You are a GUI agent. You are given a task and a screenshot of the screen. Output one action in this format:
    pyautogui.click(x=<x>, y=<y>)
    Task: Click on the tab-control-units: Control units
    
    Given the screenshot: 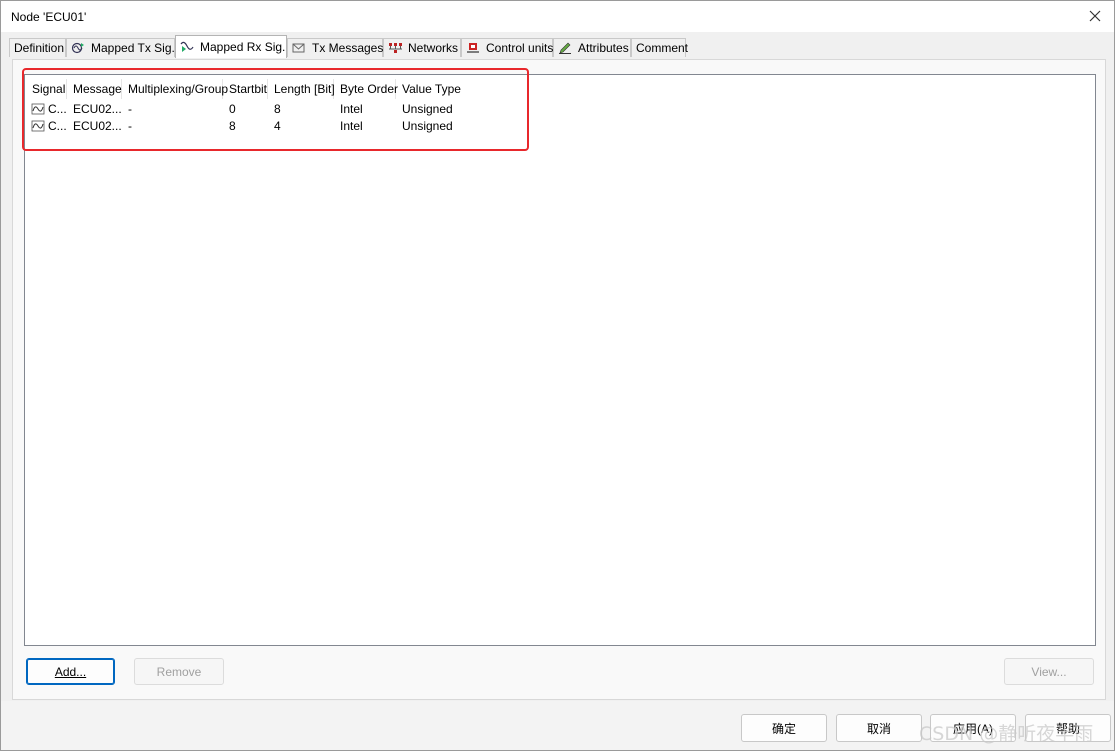 What is the action you would take?
    pyautogui.click(x=507, y=47)
    